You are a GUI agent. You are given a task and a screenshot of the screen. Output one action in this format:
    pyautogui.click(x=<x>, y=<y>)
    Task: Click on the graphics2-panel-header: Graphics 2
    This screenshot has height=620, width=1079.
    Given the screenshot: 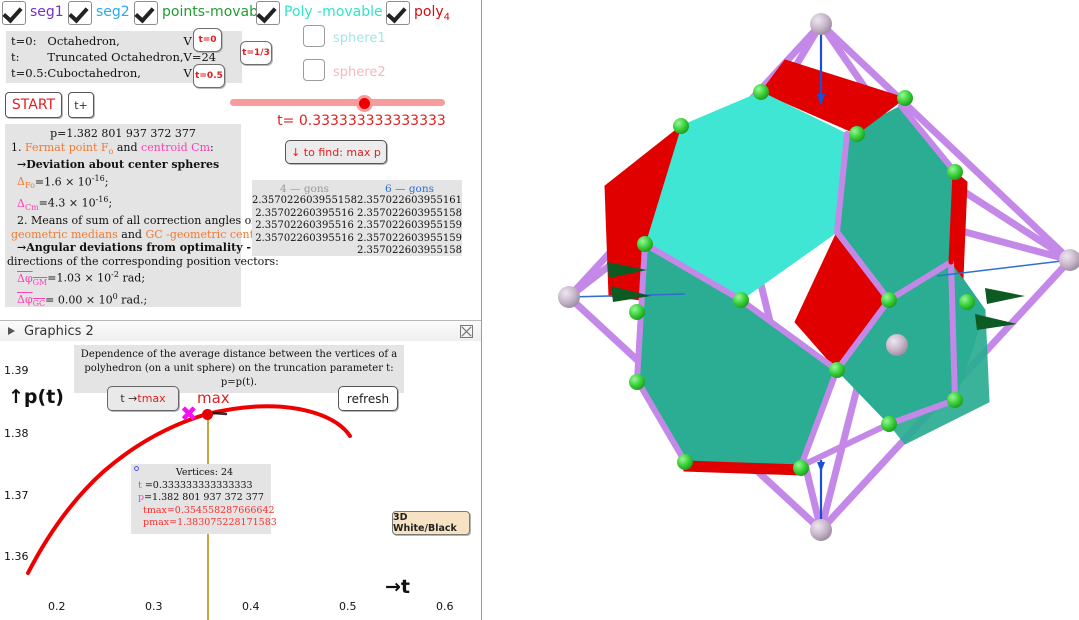 What is the action you would take?
    pyautogui.click(x=240, y=331)
    